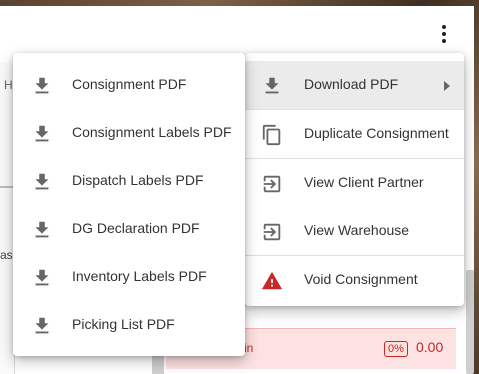 This screenshot has width=479, height=374. What do you see at coordinates (444, 34) in the screenshot?
I see `more-options-icon` at bounding box center [444, 34].